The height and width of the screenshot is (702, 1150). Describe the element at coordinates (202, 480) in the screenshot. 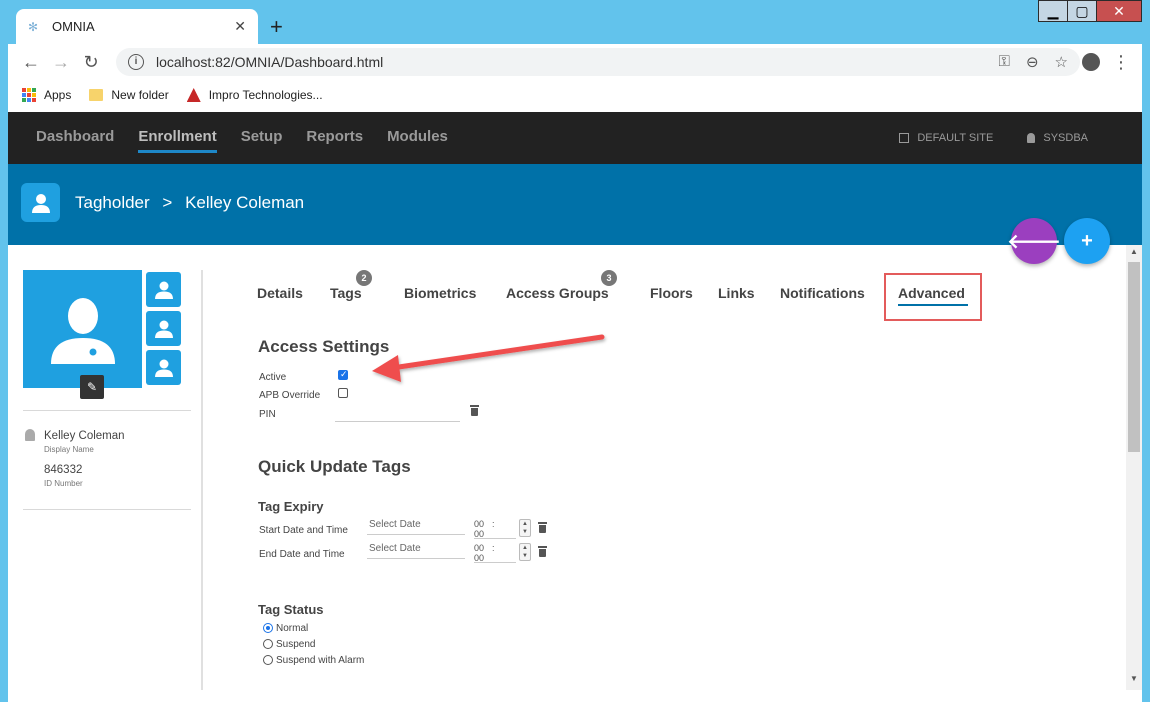

I see `panel-separator` at that location.